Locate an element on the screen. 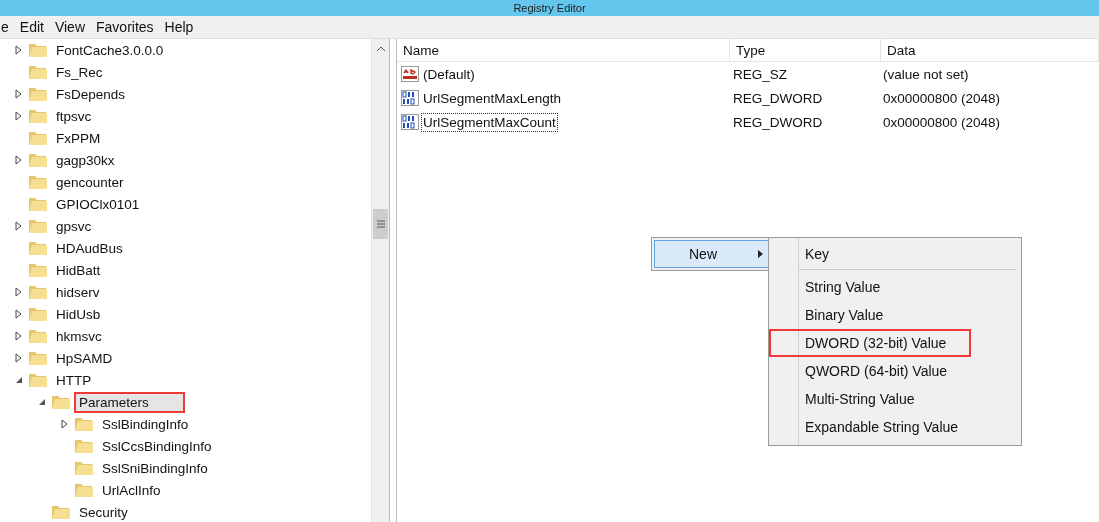 This screenshot has width=1099, height=522. tree-item: SslBindingInfo is located at coordinates (145, 424).